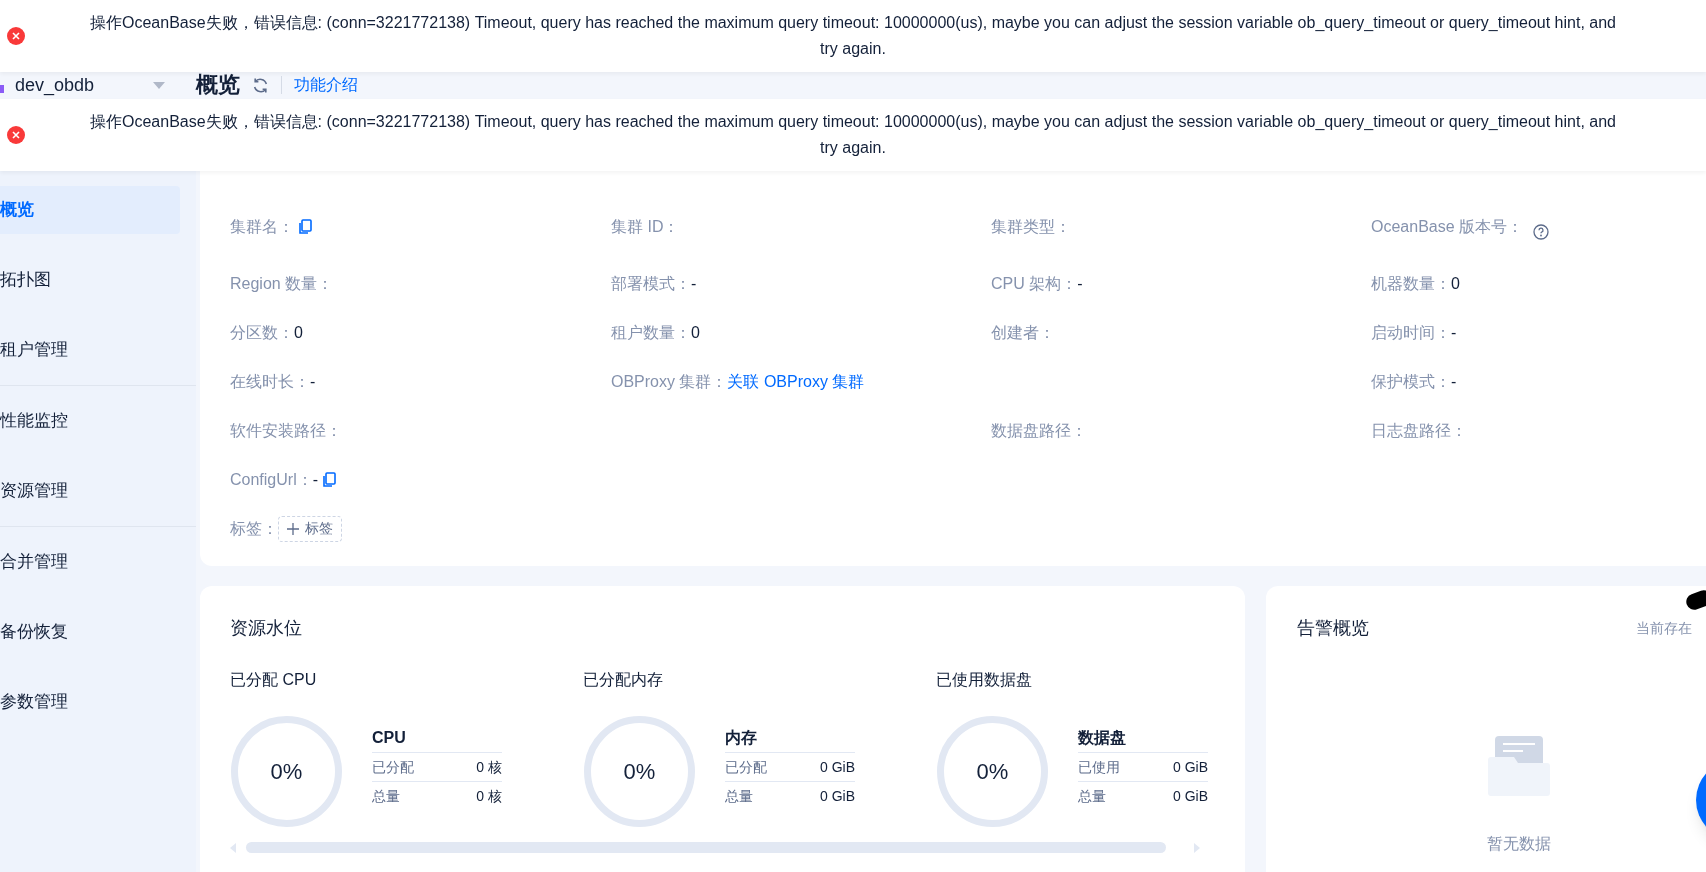 The width and height of the screenshot is (1706, 872). I want to click on caret-icon, so click(159, 85).